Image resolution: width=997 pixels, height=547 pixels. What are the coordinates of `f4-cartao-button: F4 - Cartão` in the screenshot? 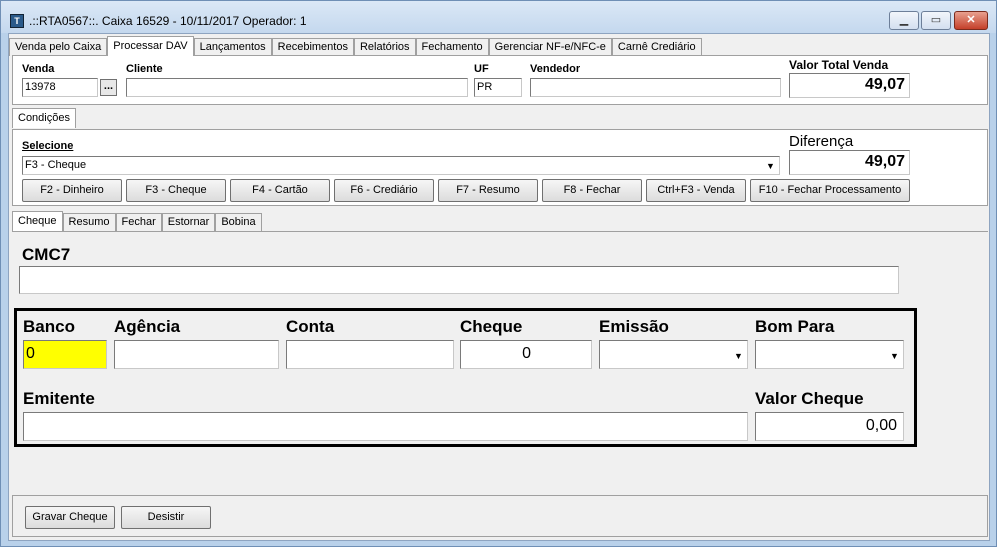 It's located at (280, 190).